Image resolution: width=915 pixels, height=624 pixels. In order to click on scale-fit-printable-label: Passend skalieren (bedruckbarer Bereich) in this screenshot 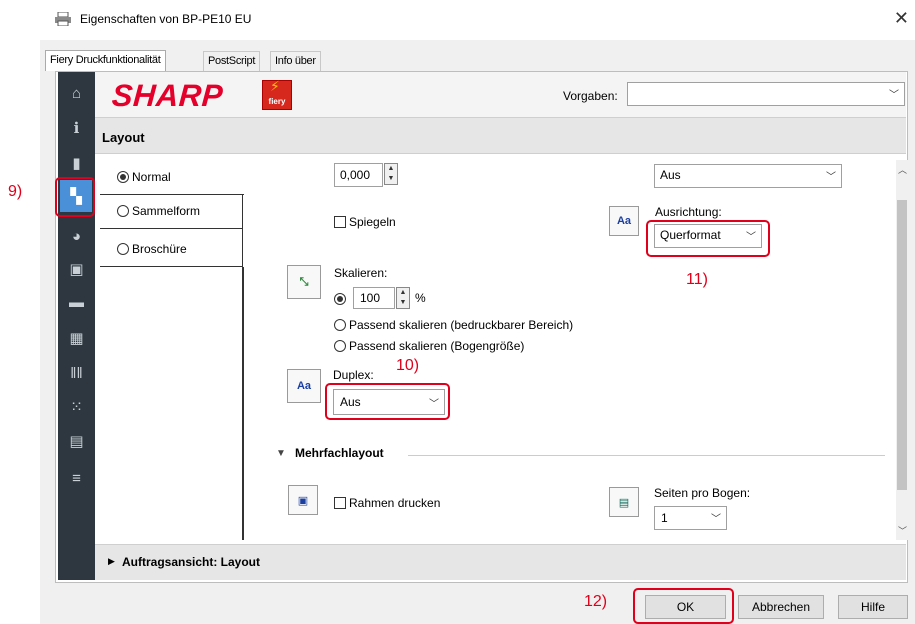, I will do `click(461, 325)`.